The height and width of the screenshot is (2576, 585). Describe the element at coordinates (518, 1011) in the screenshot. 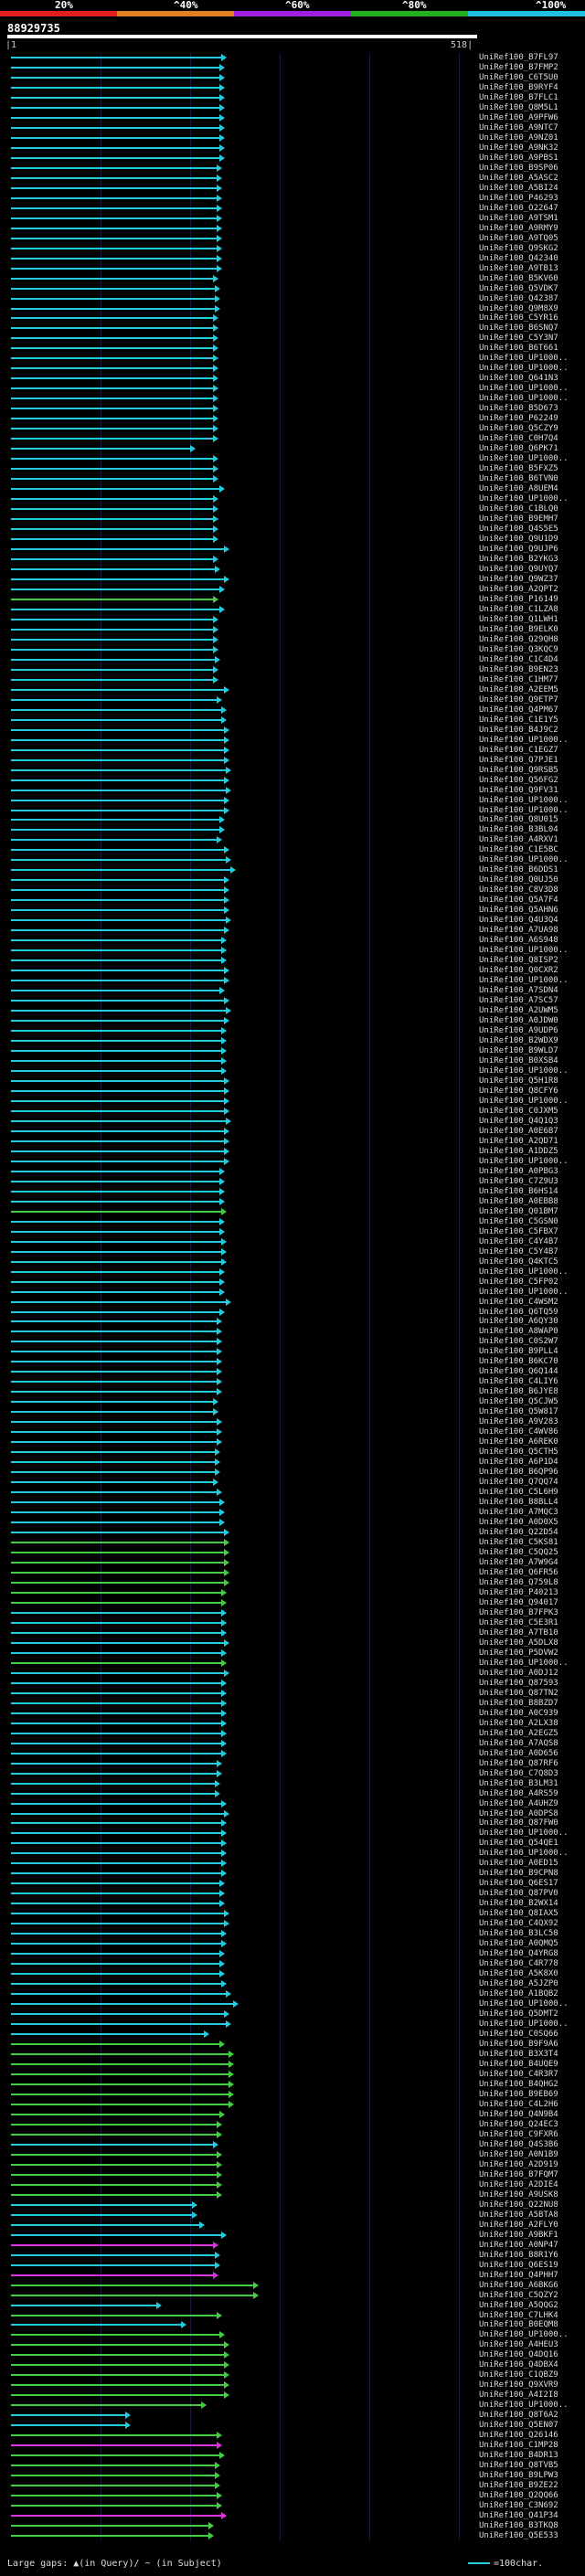

I see `hit-label: UniRef100_A2UWM5` at that location.